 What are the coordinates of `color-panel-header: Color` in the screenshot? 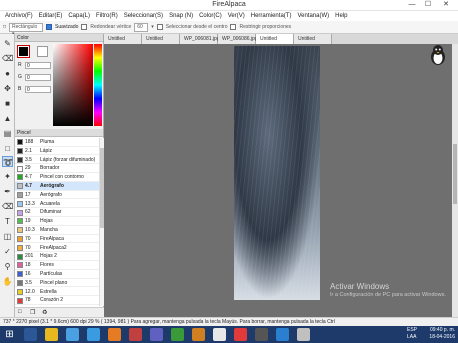 It's located at (59, 38).